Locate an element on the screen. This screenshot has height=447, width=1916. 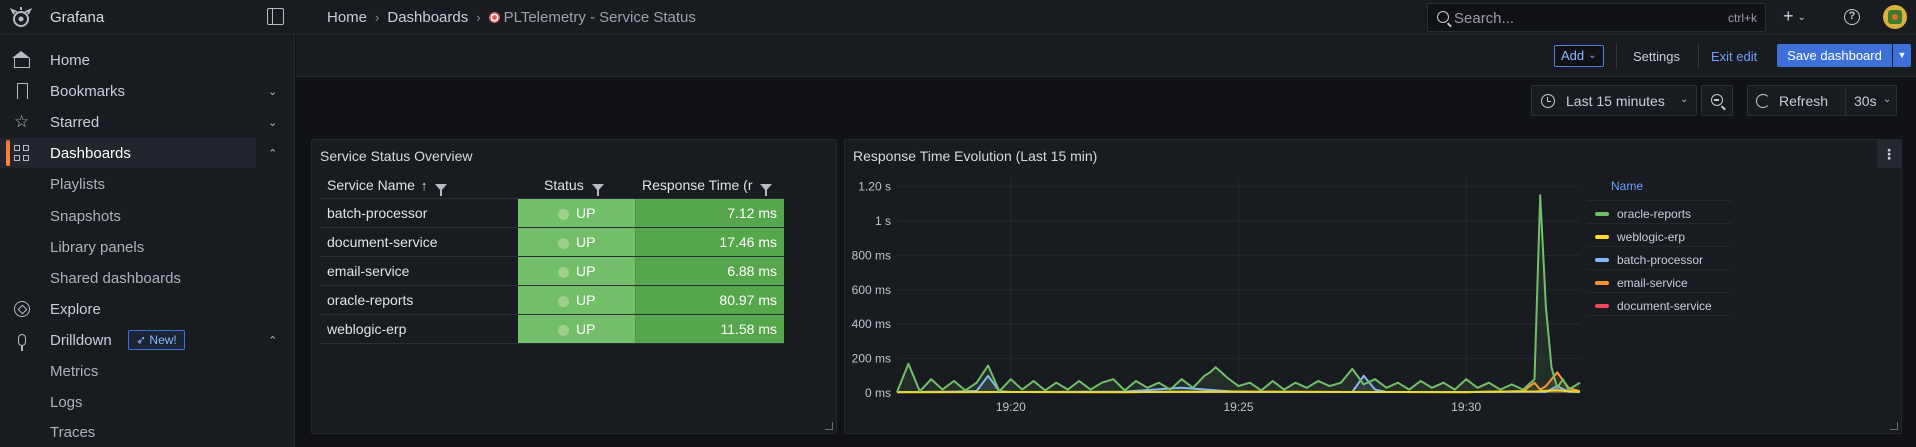
home-icon is located at coordinates (21, 59).